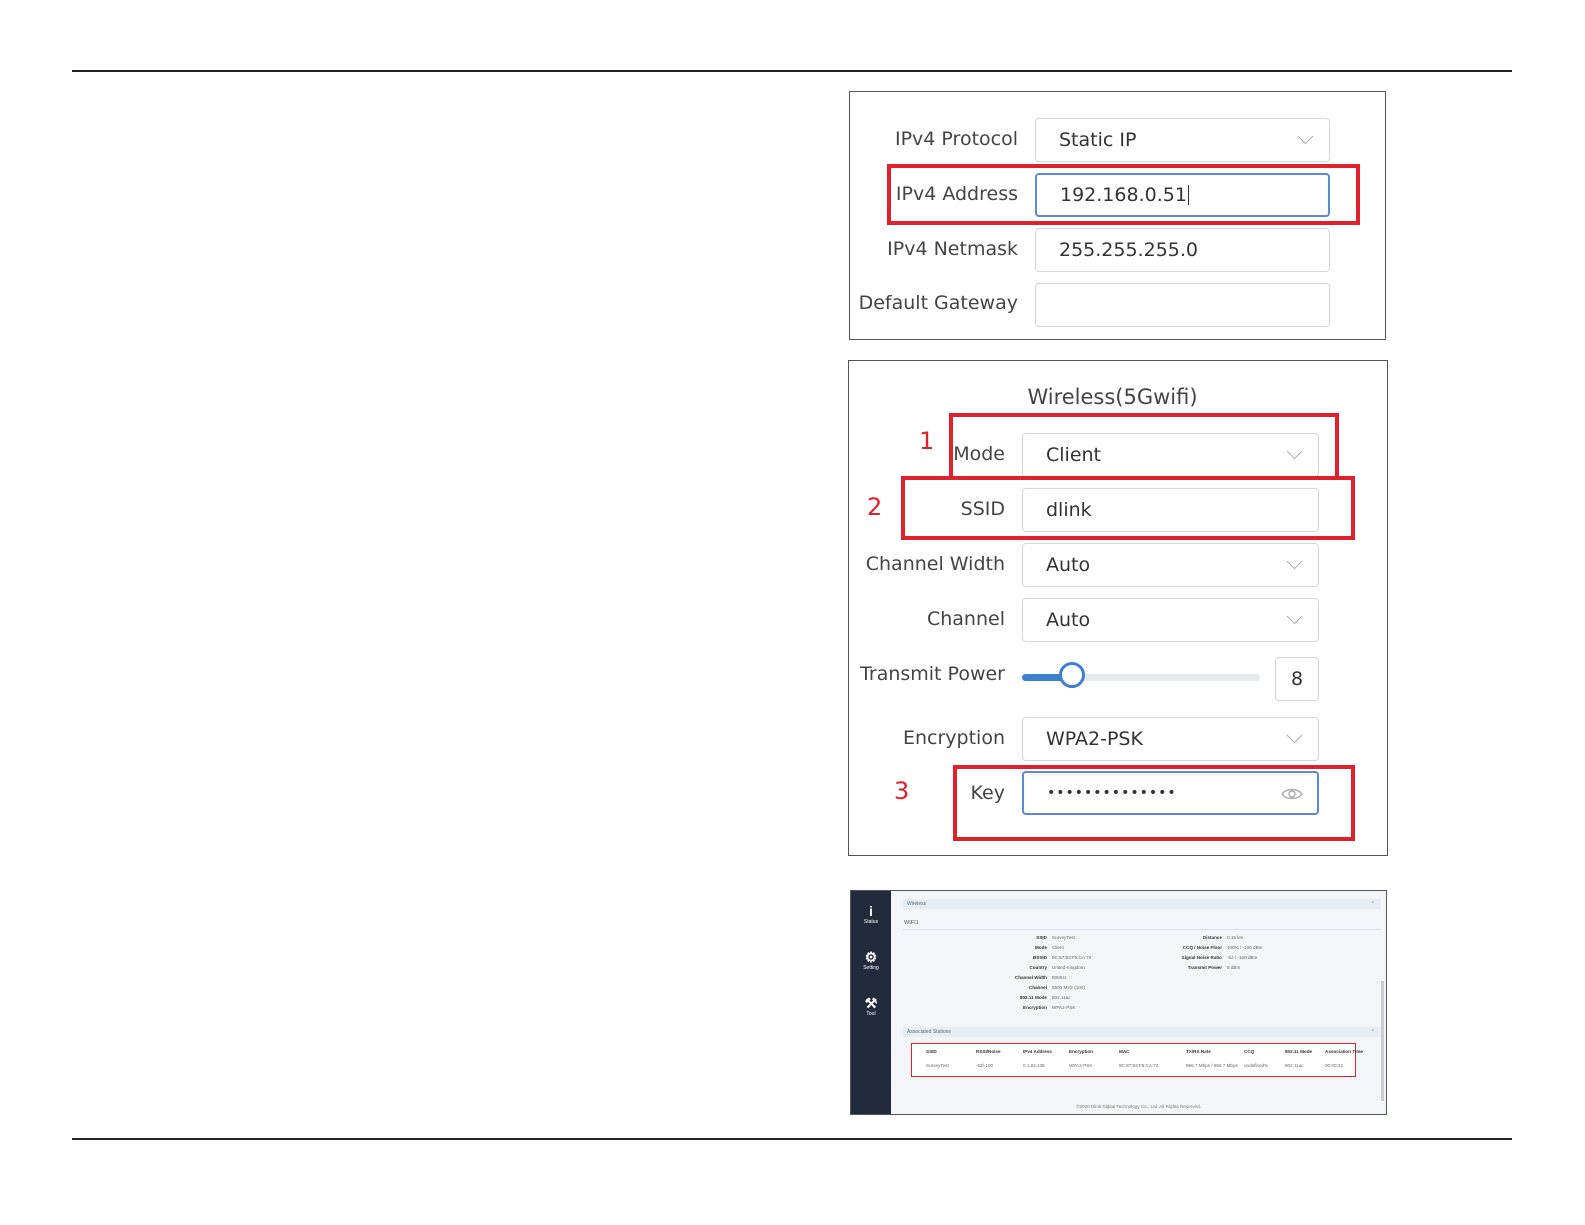 Image resolution: width=1585 pixels, height=1225 pixels. Describe the element at coordinates (1142, 929) in the screenshot. I see `wifi-divider` at that location.